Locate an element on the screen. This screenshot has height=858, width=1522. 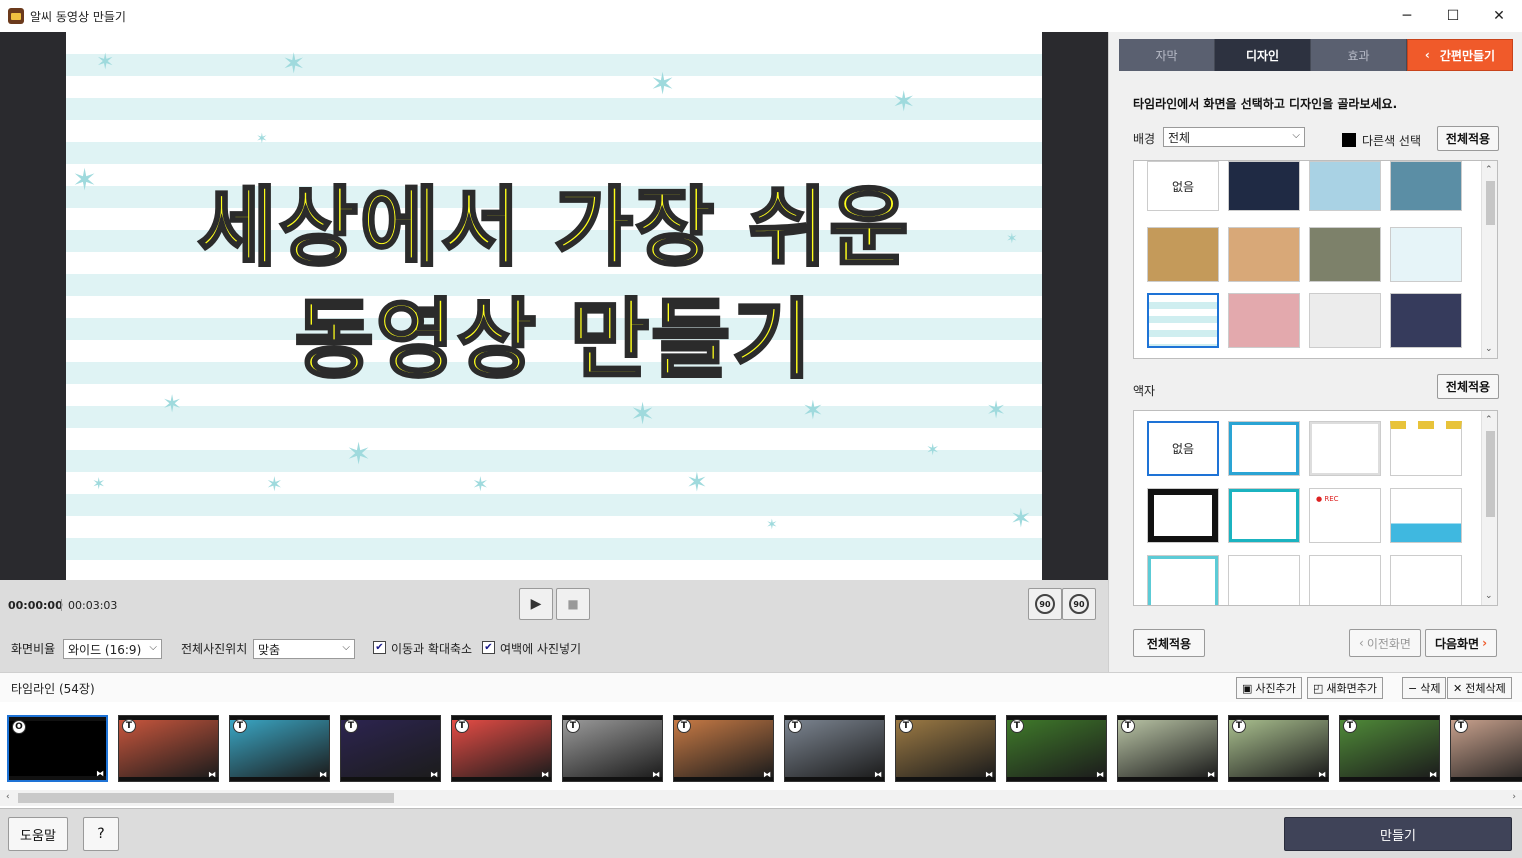
app-icon is located at coordinates (16, 16).